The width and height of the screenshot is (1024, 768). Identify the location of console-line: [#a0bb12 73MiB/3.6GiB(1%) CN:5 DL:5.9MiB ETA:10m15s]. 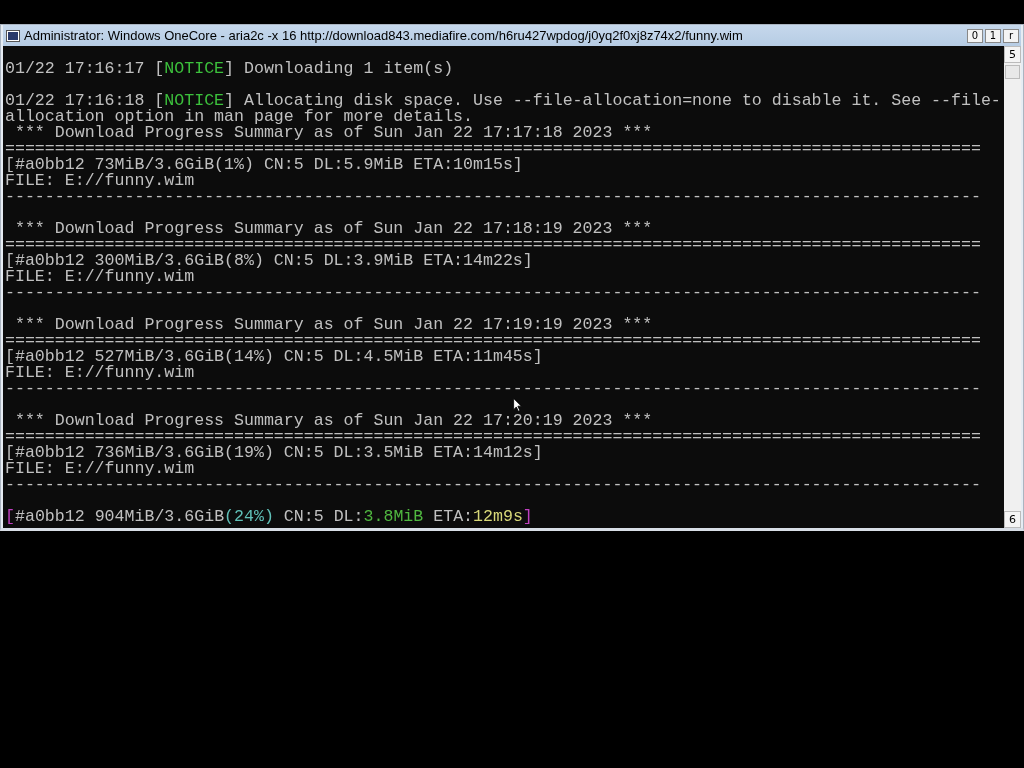
(264, 165).